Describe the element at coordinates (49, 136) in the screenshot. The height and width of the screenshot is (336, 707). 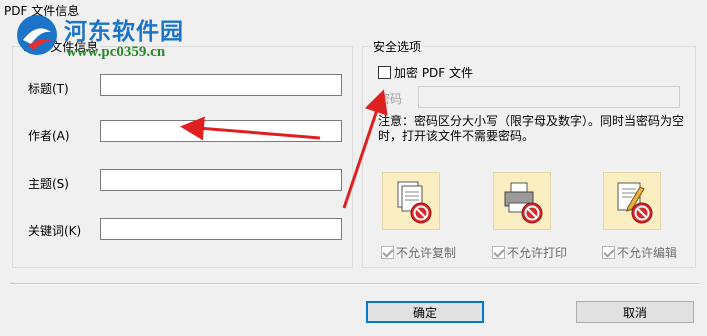
I see `author-label: 作者(A)` at that location.